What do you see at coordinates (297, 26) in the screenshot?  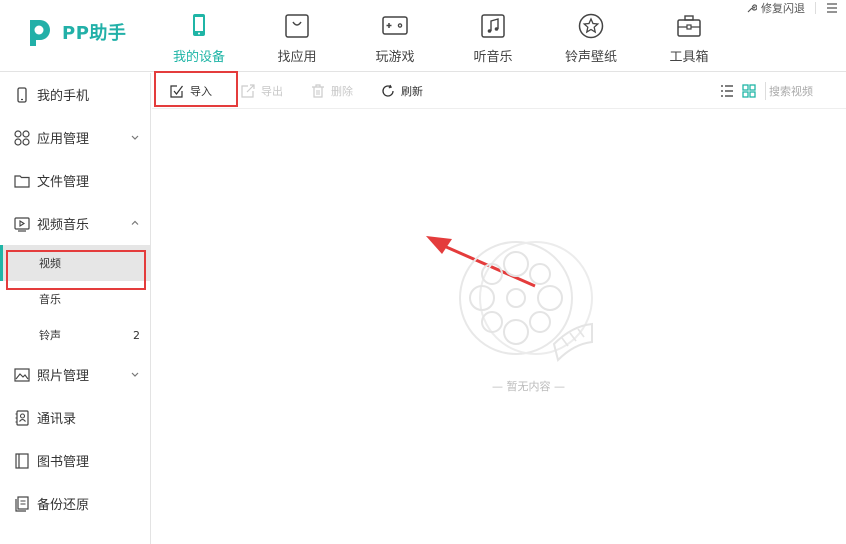 I see `app-bag-icon` at bounding box center [297, 26].